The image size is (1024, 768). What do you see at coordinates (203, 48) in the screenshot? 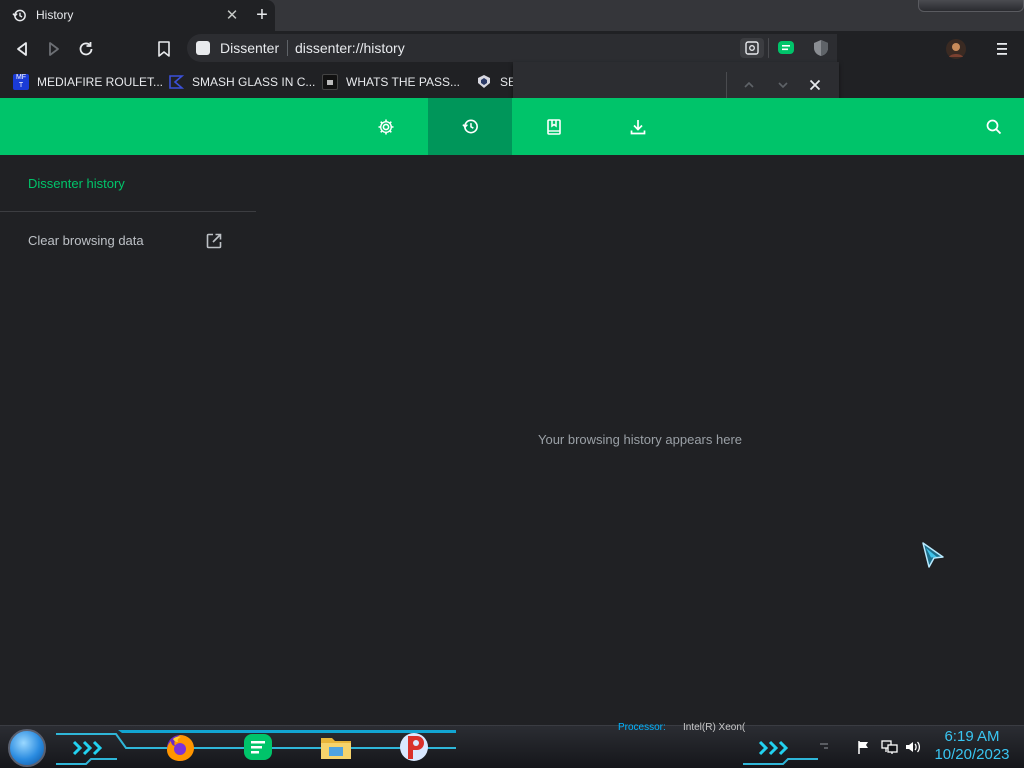
I see `site-favicon` at bounding box center [203, 48].